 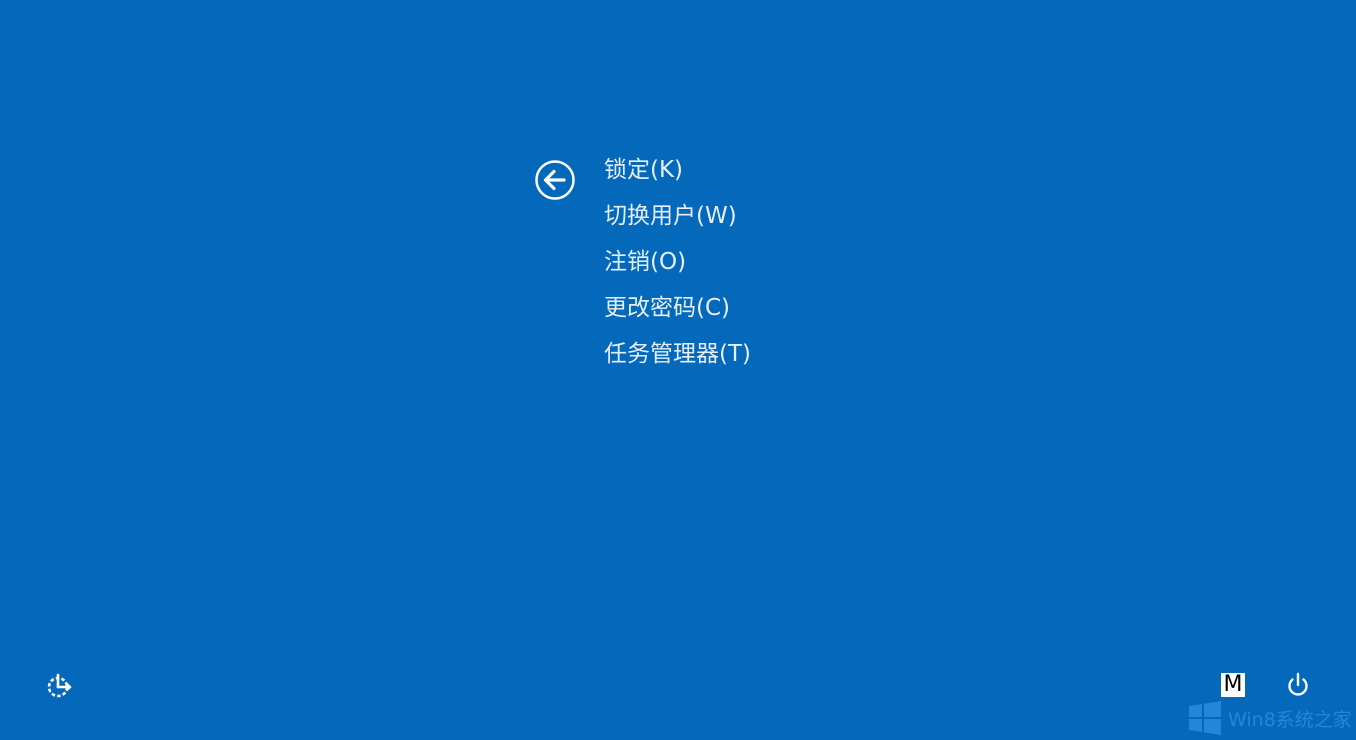 I want to click on menu-item-task-manager: 任务管理器(T), so click(x=677, y=357).